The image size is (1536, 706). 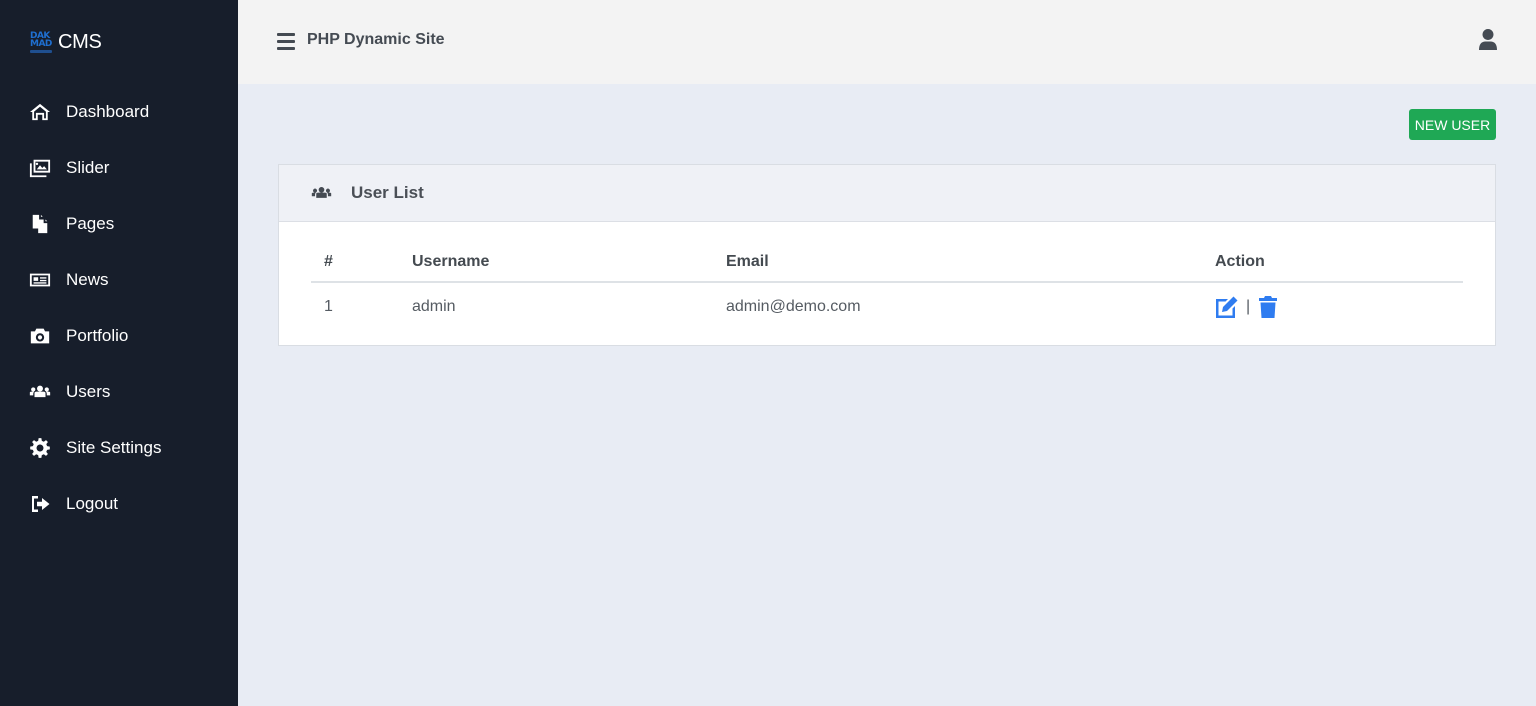 What do you see at coordinates (887, 307) in the screenshot?
I see `table-row: 1 admin admin@demo.com |` at bounding box center [887, 307].